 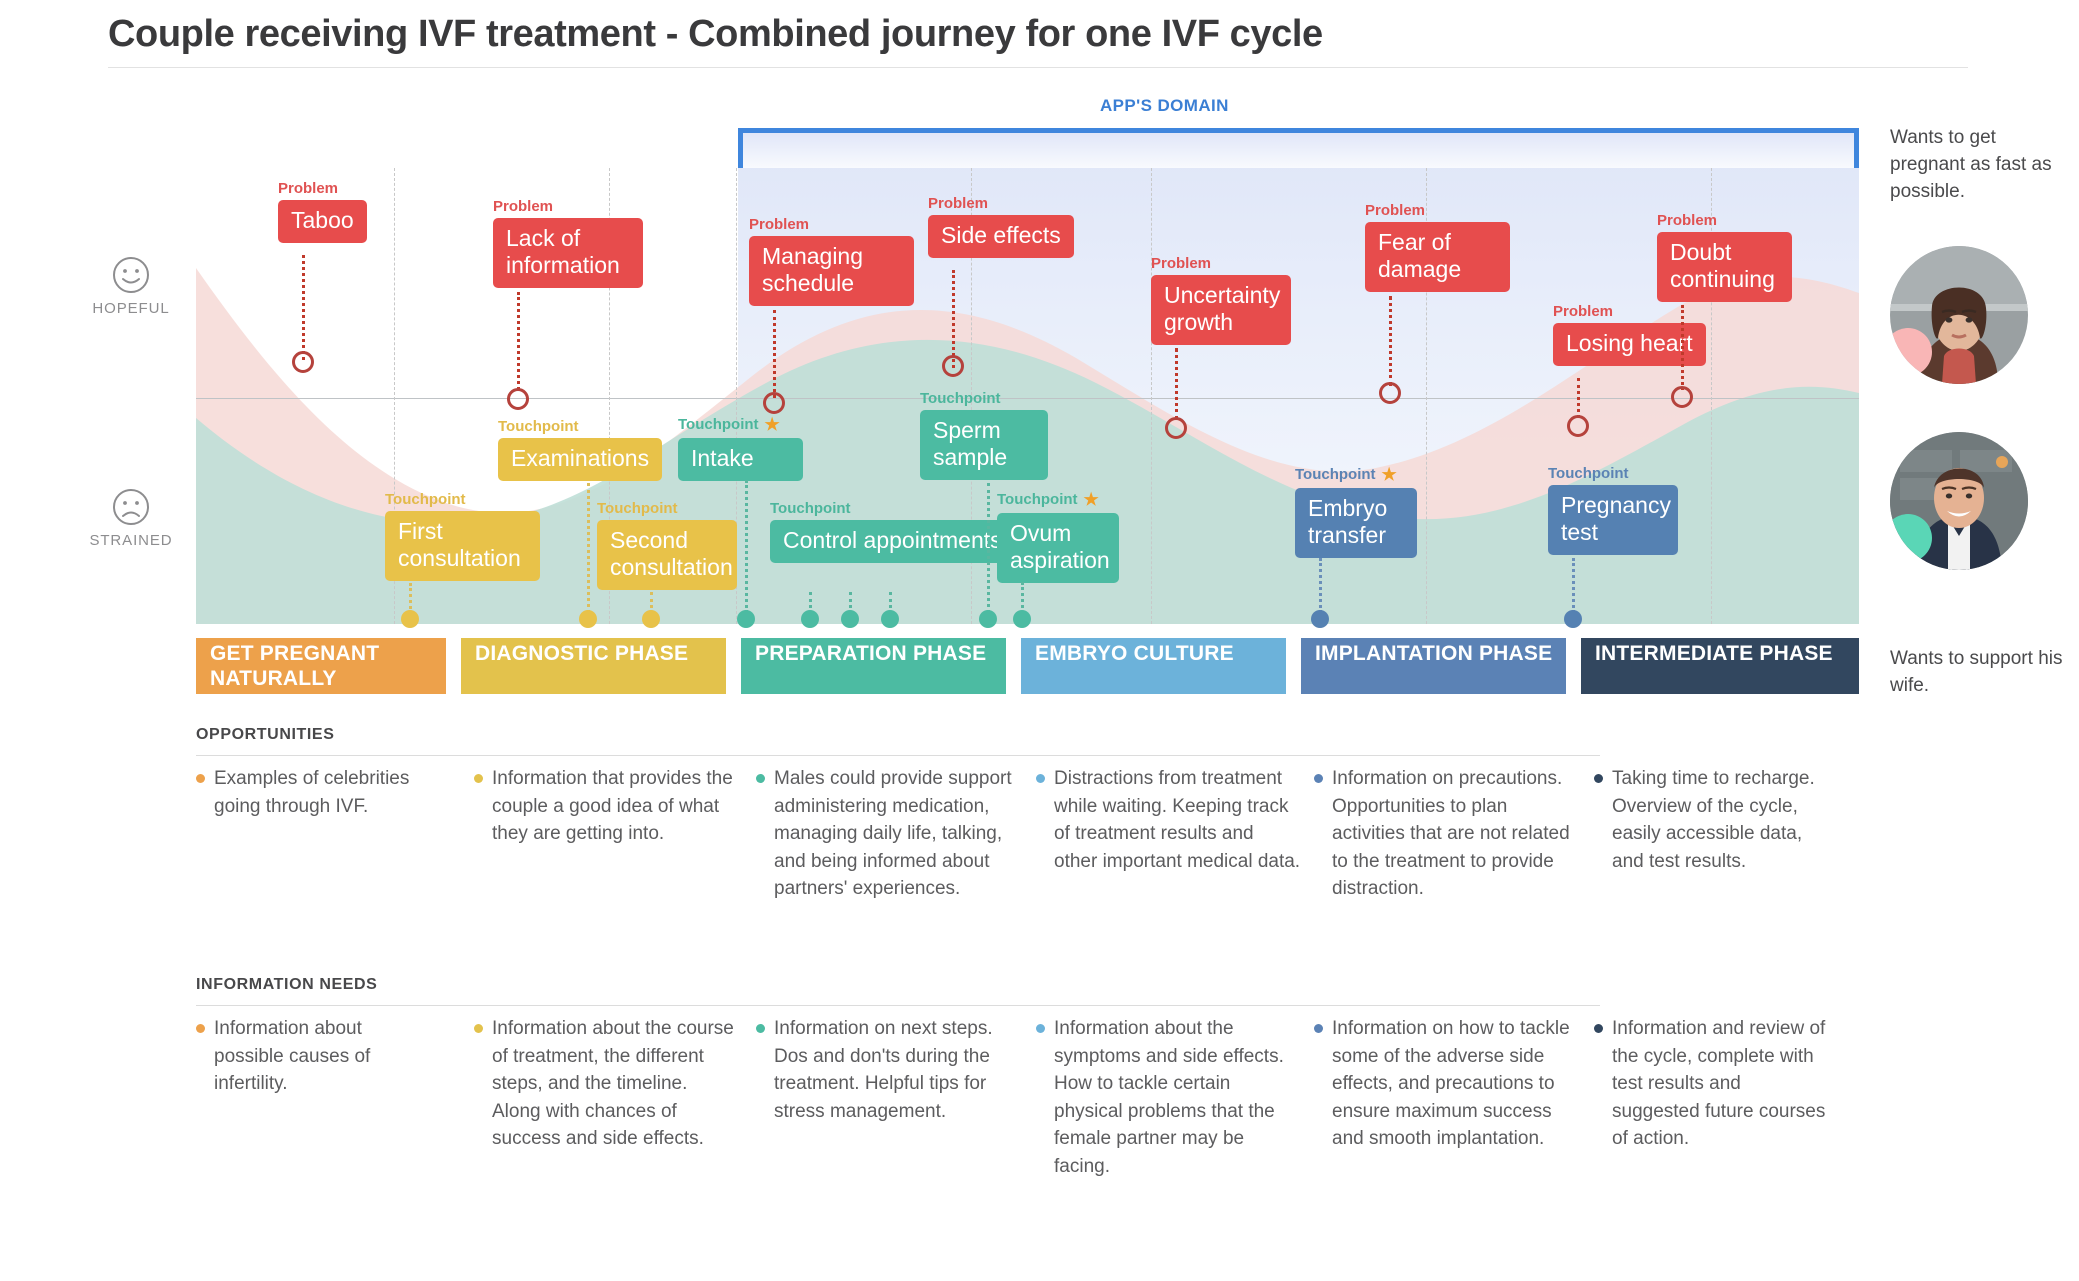 What do you see at coordinates (1356, 523) in the screenshot?
I see `touchpoint-label: Embryo transfer` at bounding box center [1356, 523].